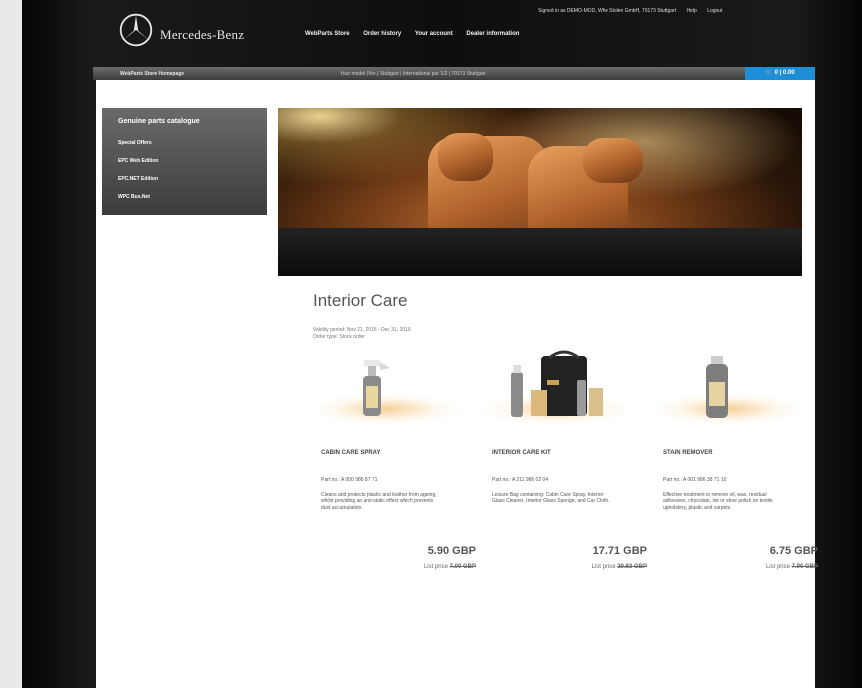 Image resolution: width=862 pixels, height=688 pixels. What do you see at coordinates (540, 192) in the screenshot?
I see `hero-banner-image` at bounding box center [540, 192].